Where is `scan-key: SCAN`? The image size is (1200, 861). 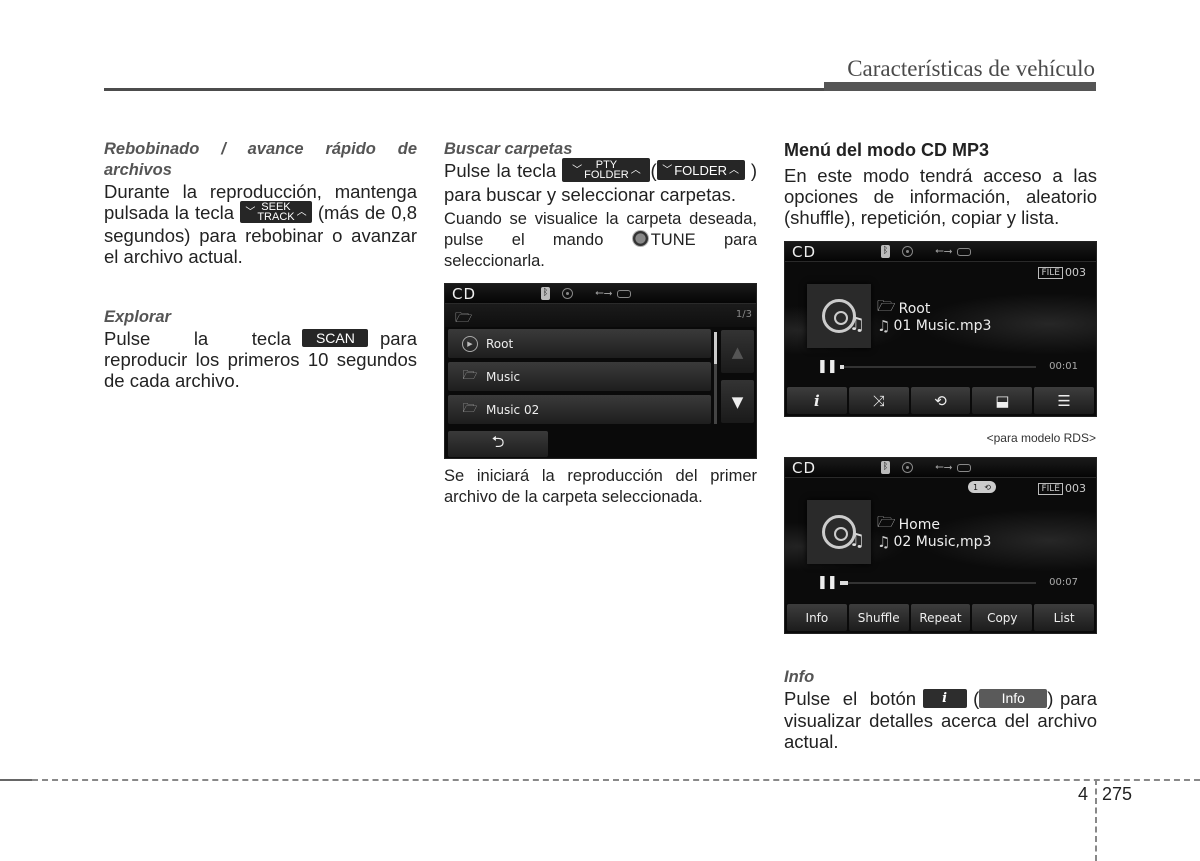 scan-key: SCAN is located at coordinates (335, 338).